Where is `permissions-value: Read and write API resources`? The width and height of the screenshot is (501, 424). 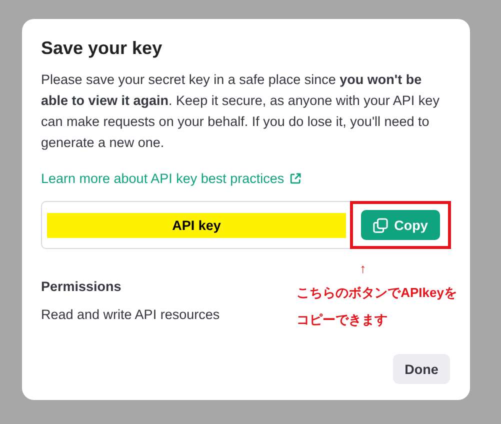
permissions-value: Read and write API resources is located at coordinates (130, 314).